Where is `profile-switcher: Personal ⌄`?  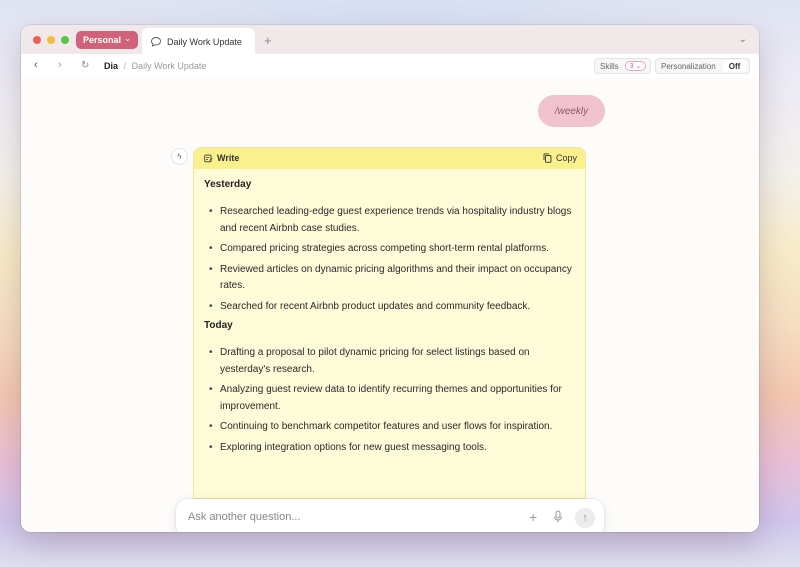 profile-switcher: Personal ⌄ is located at coordinates (107, 40).